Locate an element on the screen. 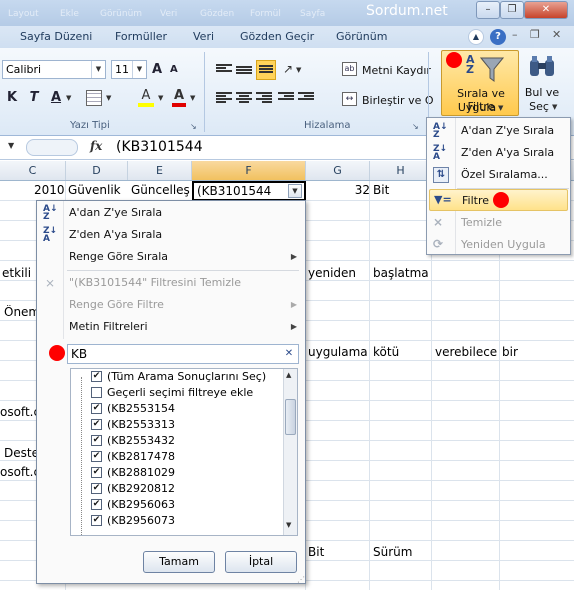  list-item: ✔ (KB2956073 is located at coordinates (133, 521).